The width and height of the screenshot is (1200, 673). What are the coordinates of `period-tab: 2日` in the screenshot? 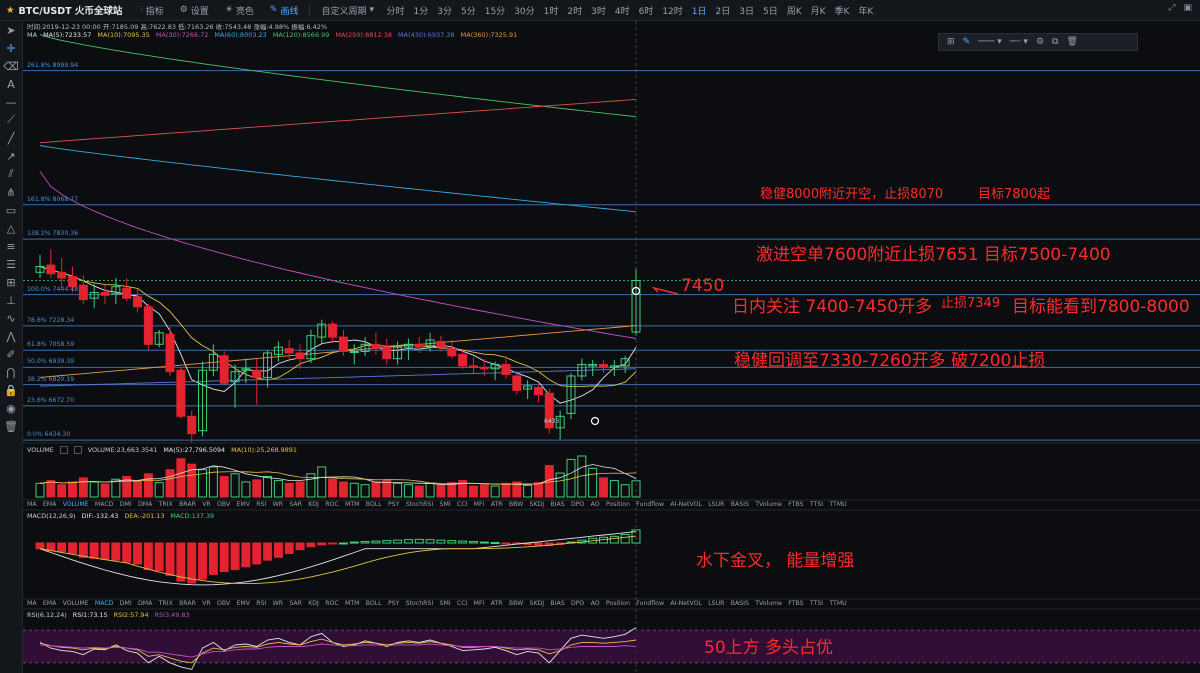 It's located at (723, 10).